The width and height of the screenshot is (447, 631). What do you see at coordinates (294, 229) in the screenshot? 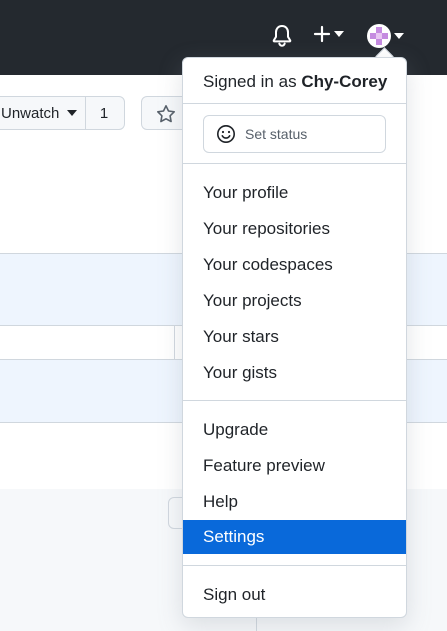
I see `menu-item-your-repositories: Your repositories` at bounding box center [294, 229].